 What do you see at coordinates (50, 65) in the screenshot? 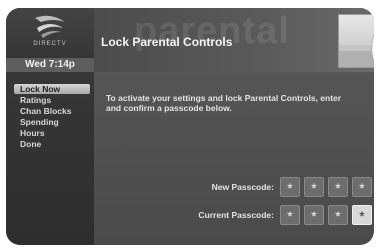
I see `date-time: Wed 7:14p` at bounding box center [50, 65].